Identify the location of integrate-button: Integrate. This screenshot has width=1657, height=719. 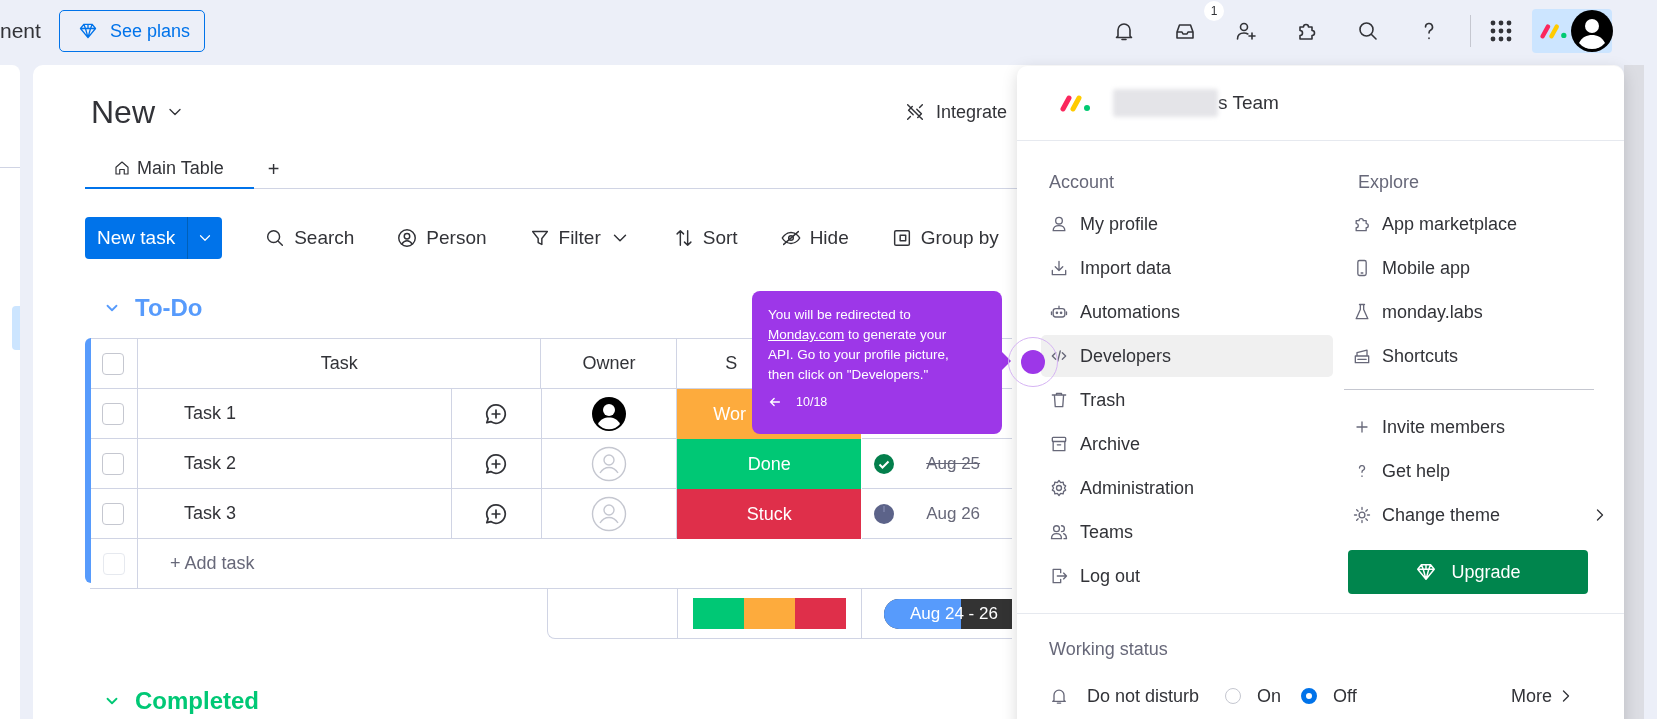
(955, 112).